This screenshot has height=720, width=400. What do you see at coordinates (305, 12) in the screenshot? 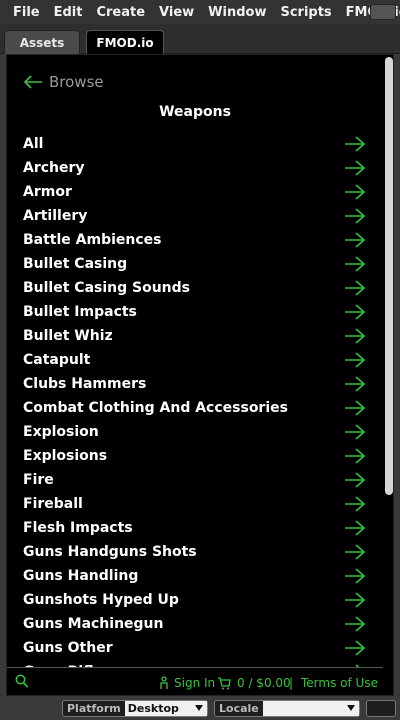
I see `menu-scripts: Scripts` at bounding box center [305, 12].